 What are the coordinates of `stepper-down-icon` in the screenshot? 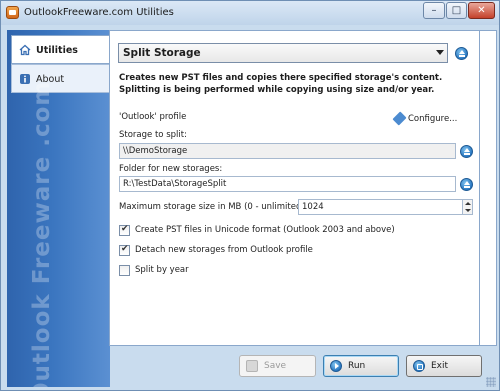 It's located at (468, 210).